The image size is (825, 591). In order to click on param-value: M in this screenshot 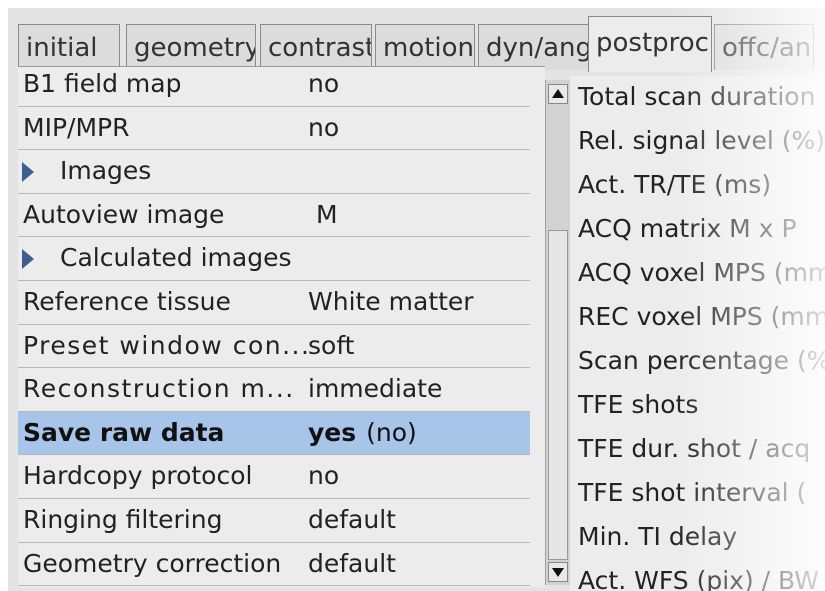, I will do `click(327, 214)`.